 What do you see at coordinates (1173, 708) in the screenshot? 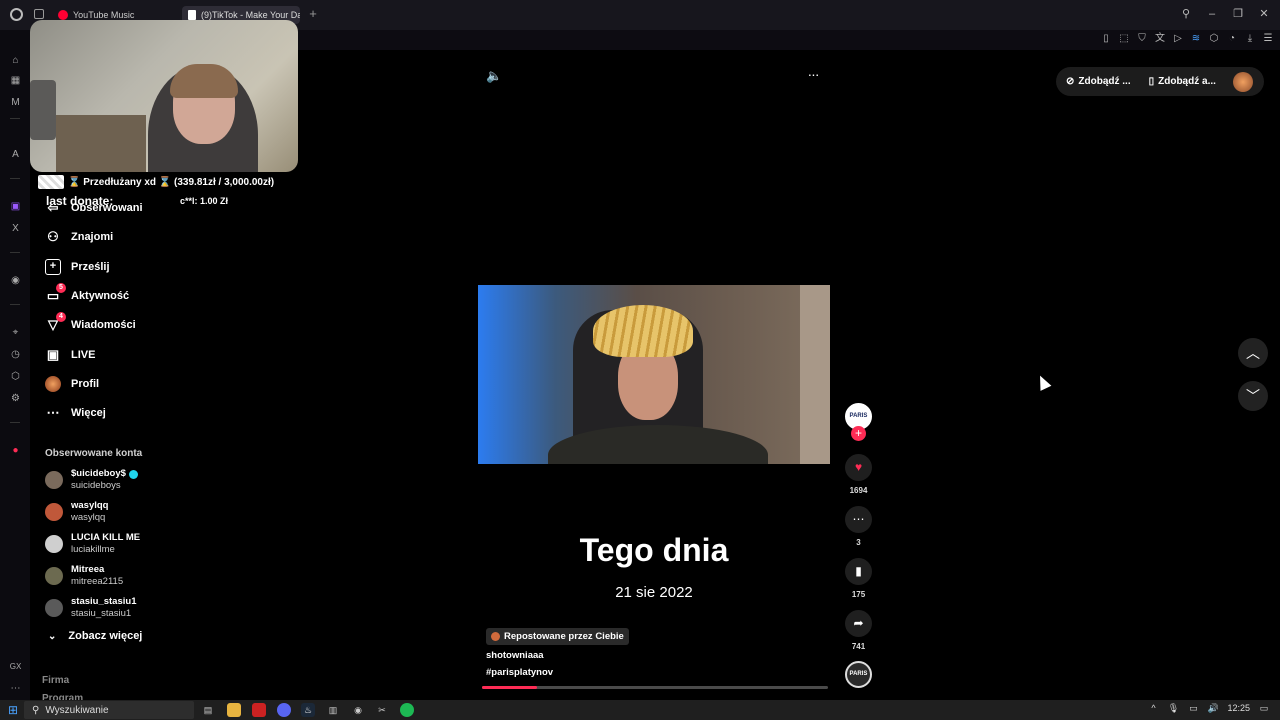
I see `microphone-icon: 🎙` at bounding box center [1173, 708].